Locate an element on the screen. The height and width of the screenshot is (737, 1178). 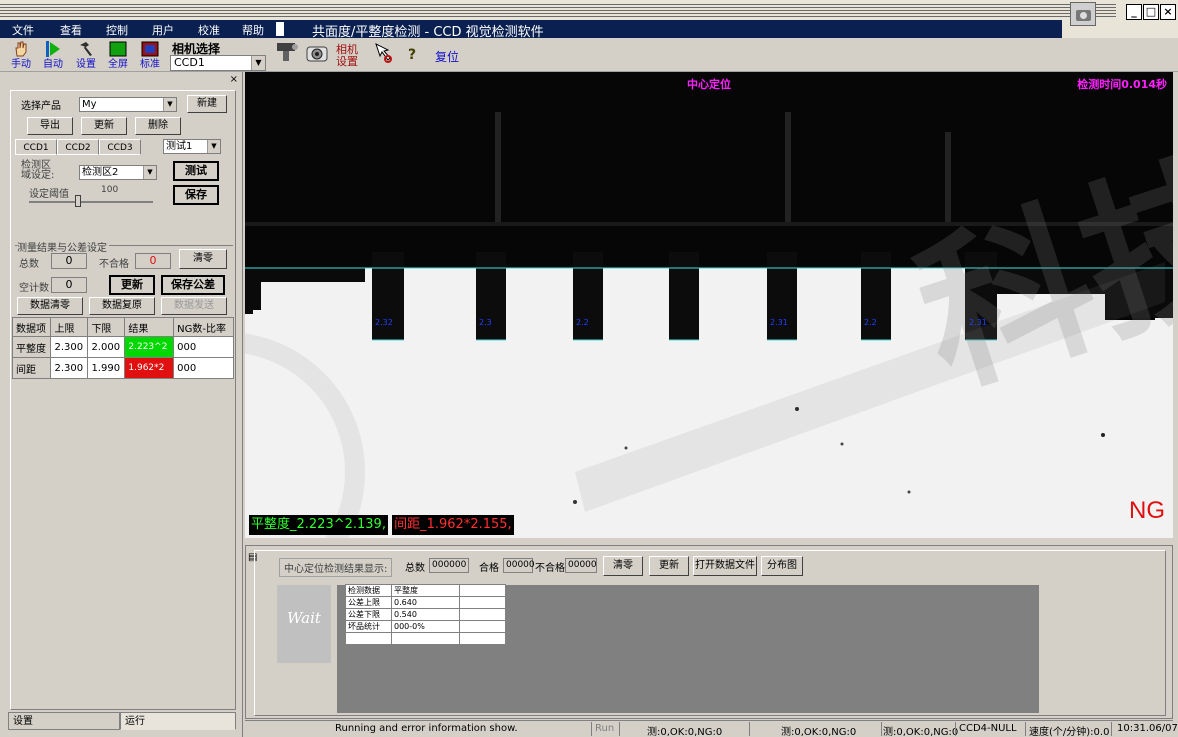
results-update-button: 更新 is located at coordinates (669, 566).